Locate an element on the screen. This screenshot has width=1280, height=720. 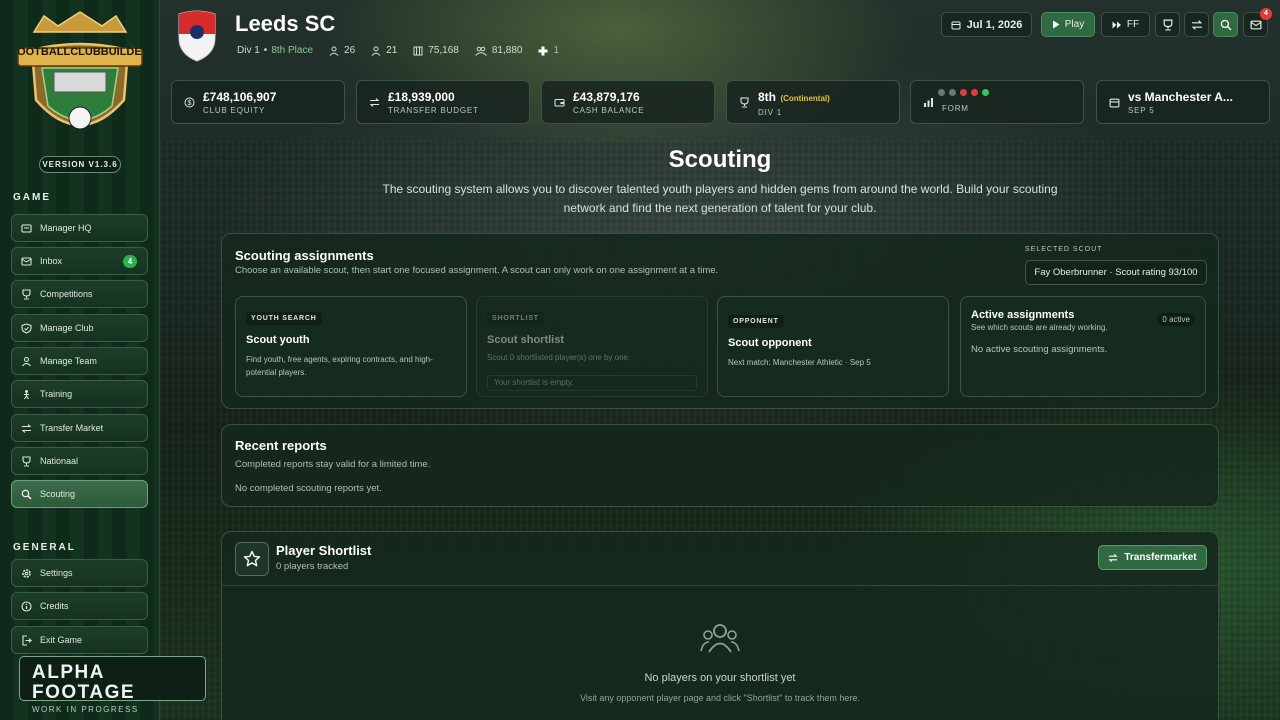
transfer-icon is located at coordinates (26, 428).